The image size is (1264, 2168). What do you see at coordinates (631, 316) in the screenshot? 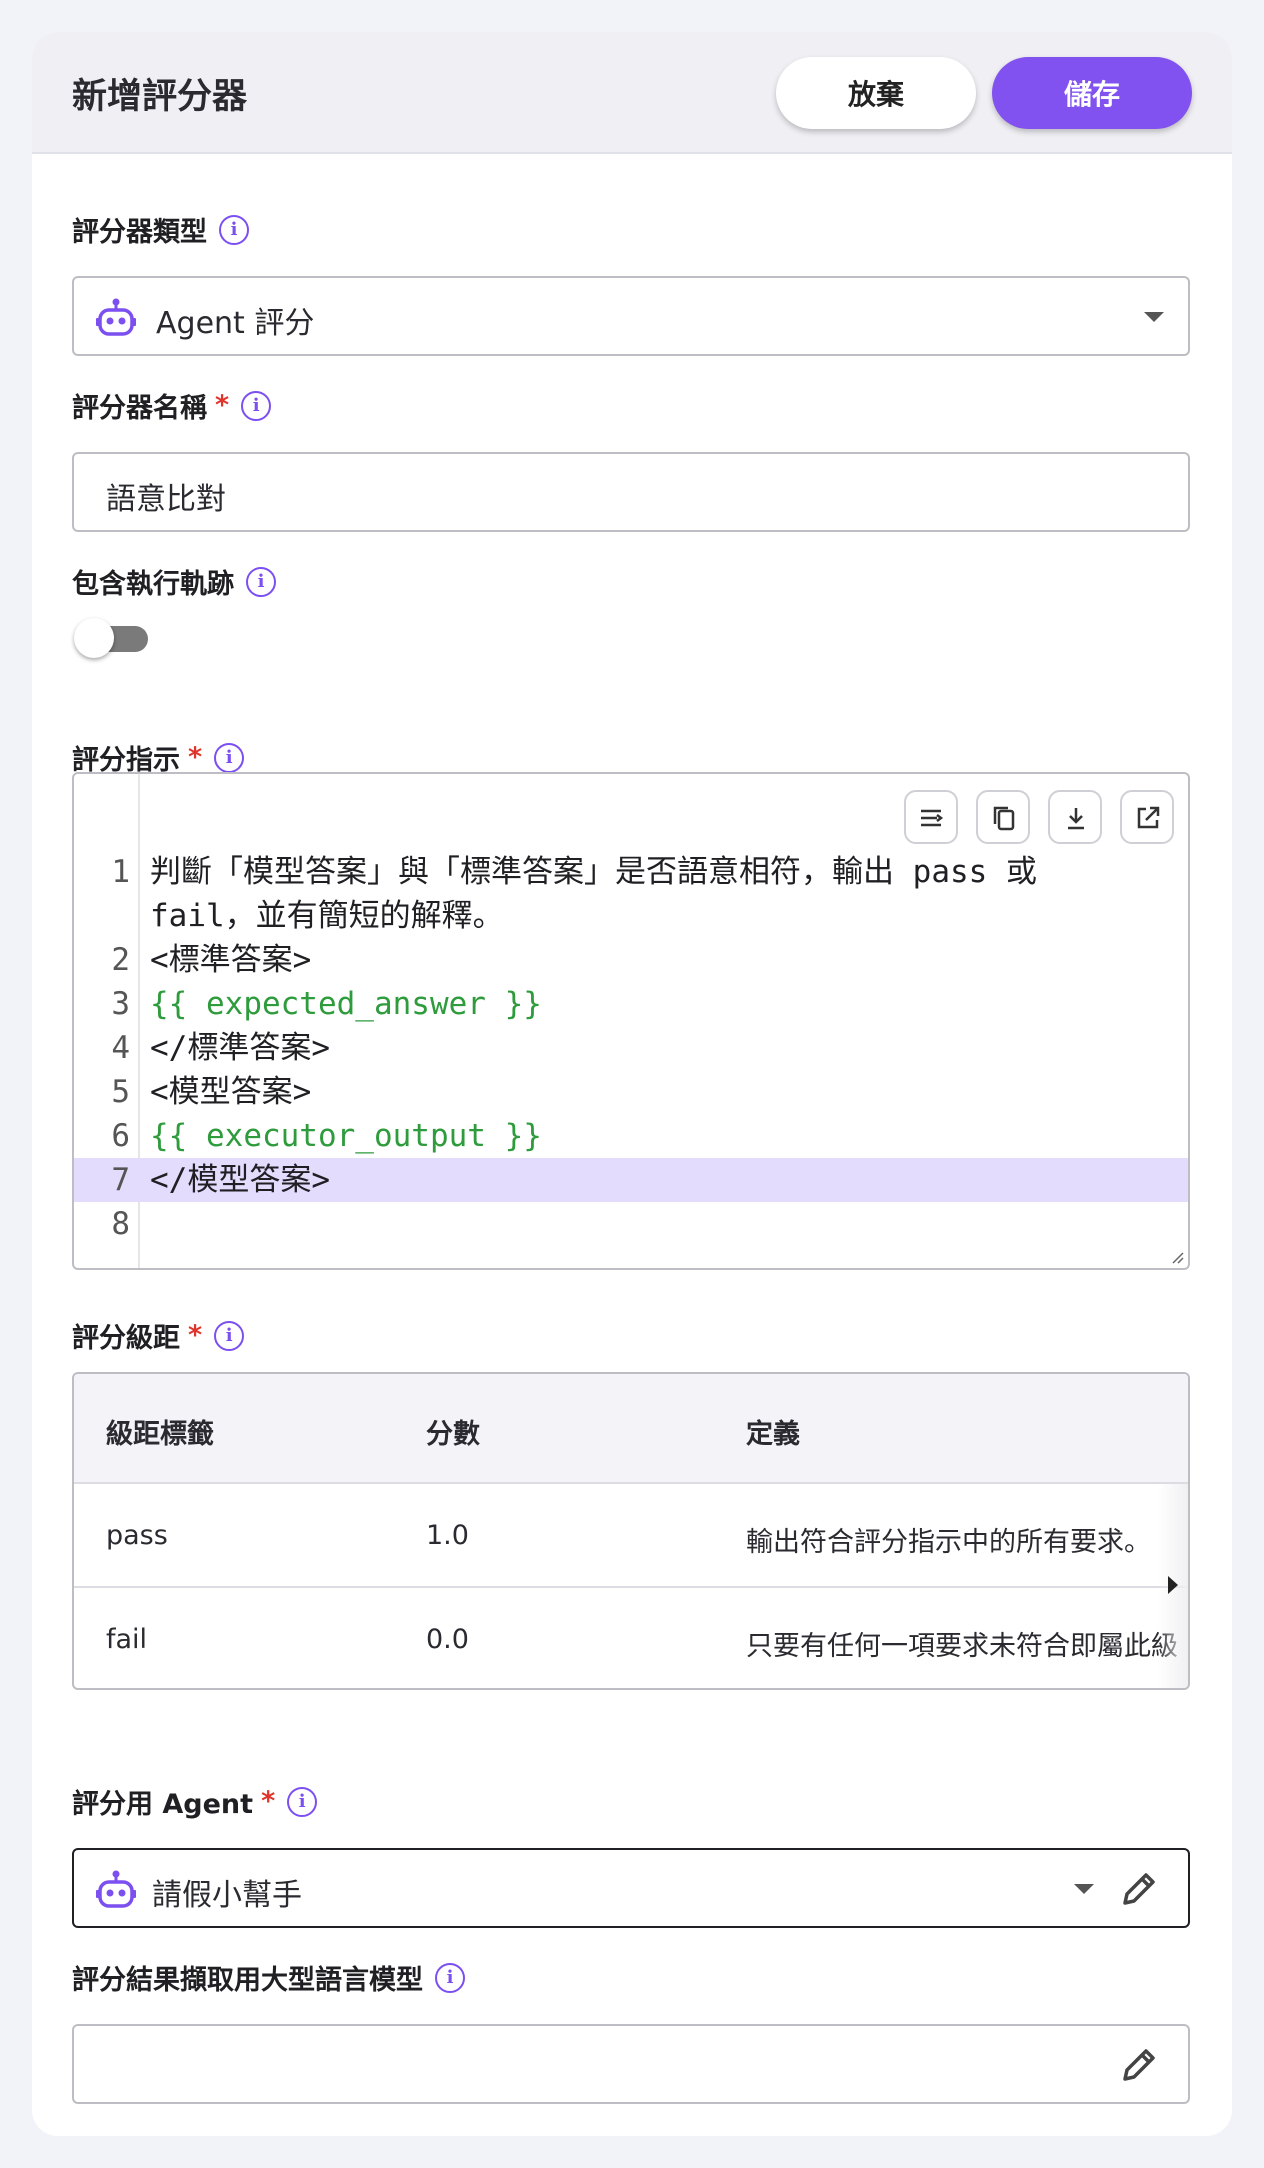
I see `grader-type-select: Agent 評分` at bounding box center [631, 316].